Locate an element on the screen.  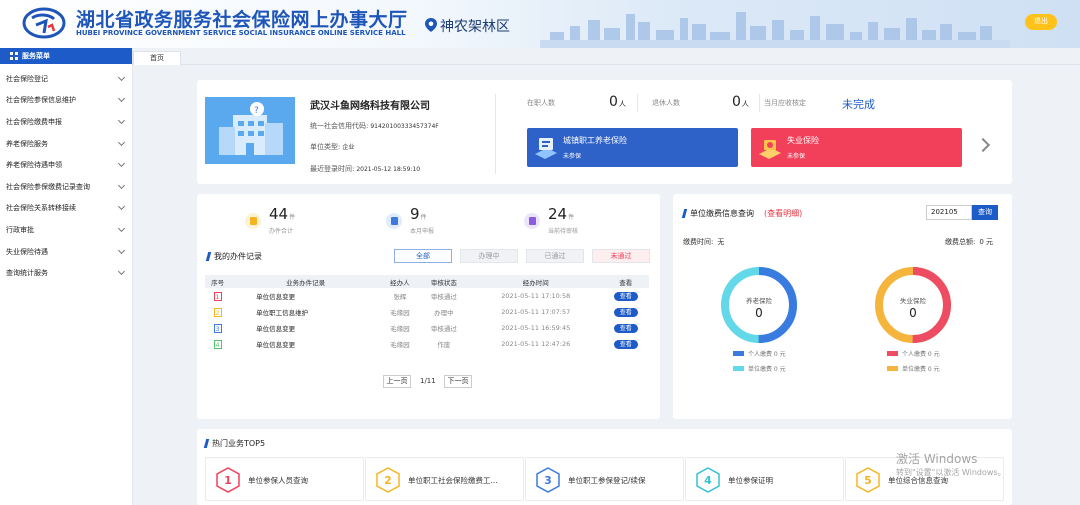
row-time: 2021-05-11 17:07:57 is located at coordinates (536, 312).